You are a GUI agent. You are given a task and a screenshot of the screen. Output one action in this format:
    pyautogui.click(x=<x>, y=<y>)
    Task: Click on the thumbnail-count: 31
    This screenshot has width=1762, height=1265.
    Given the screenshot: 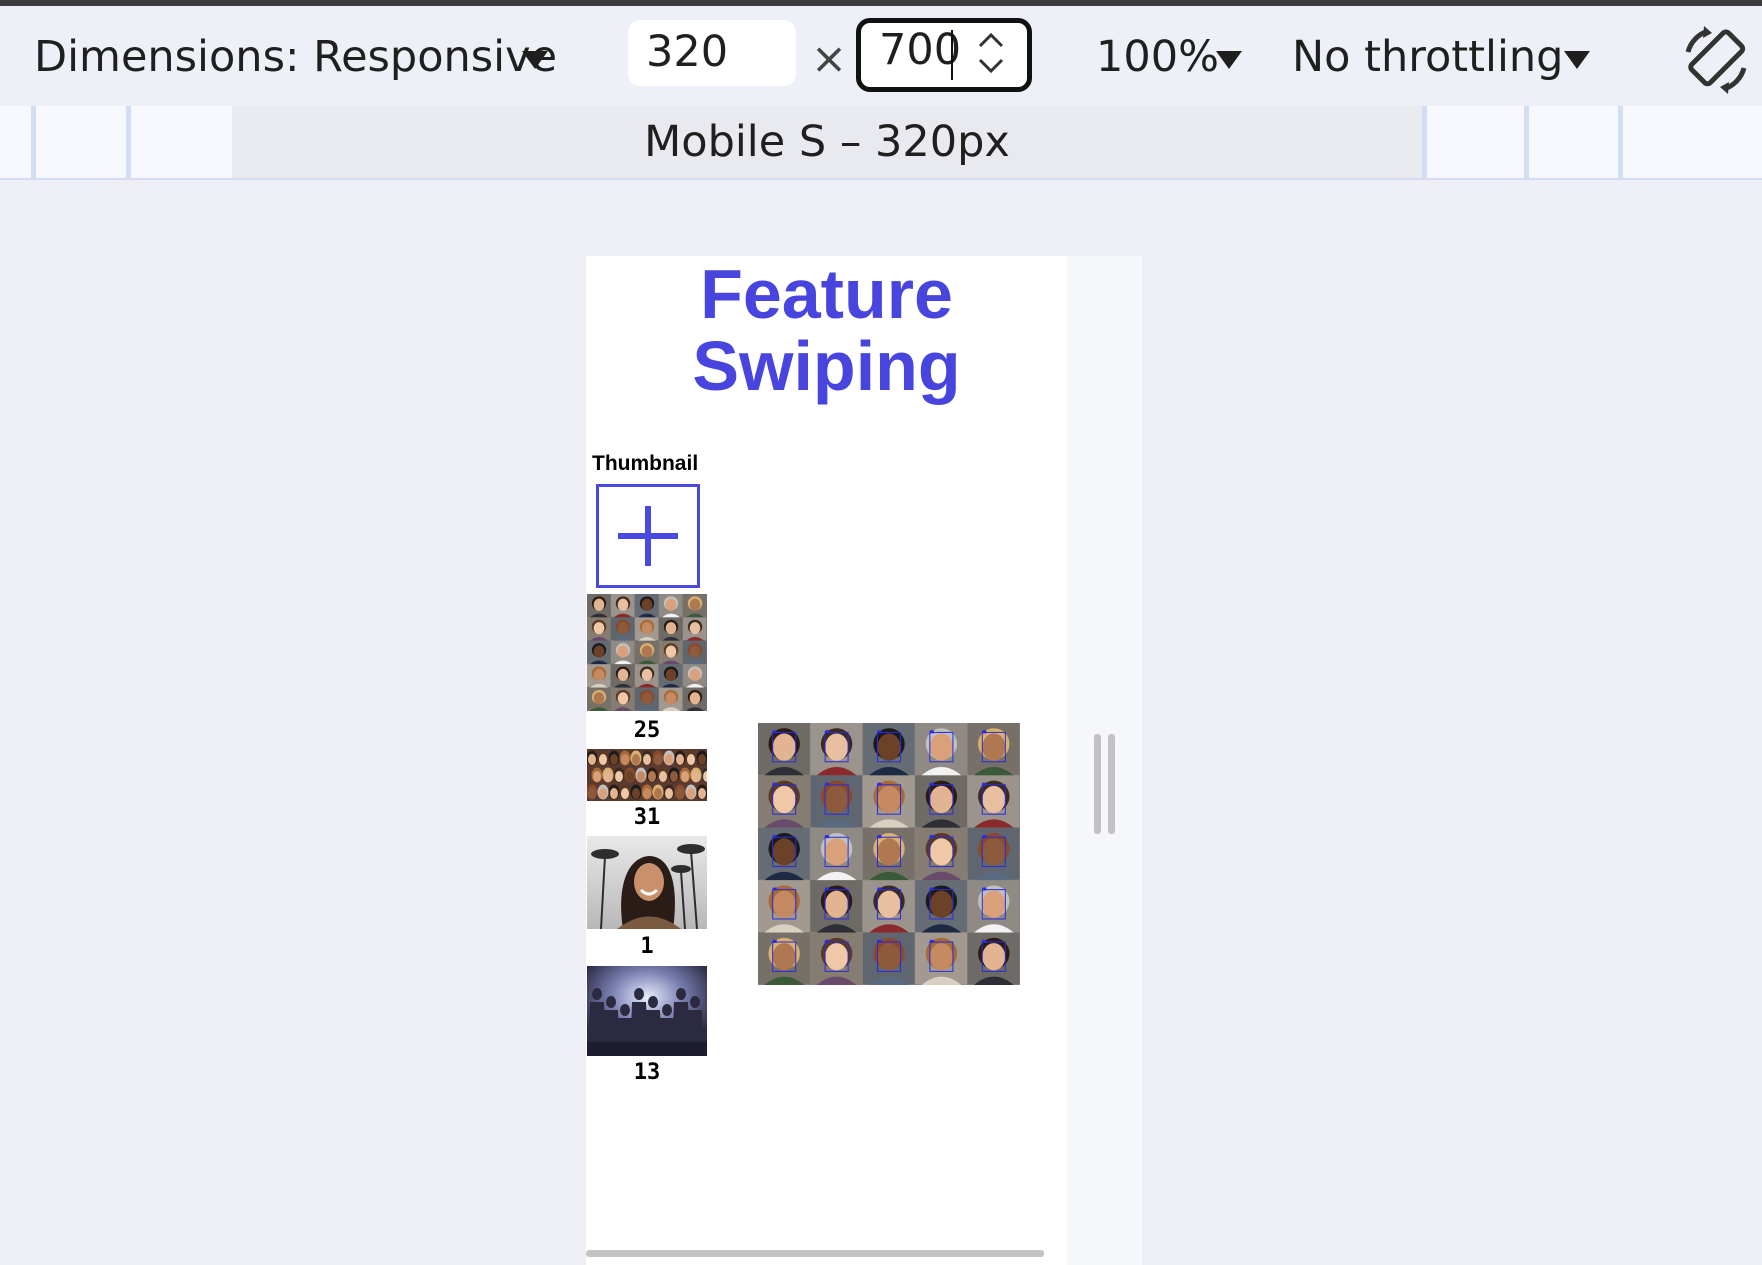 What is the action you would take?
    pyautogui.click(x=647, y=817)
    